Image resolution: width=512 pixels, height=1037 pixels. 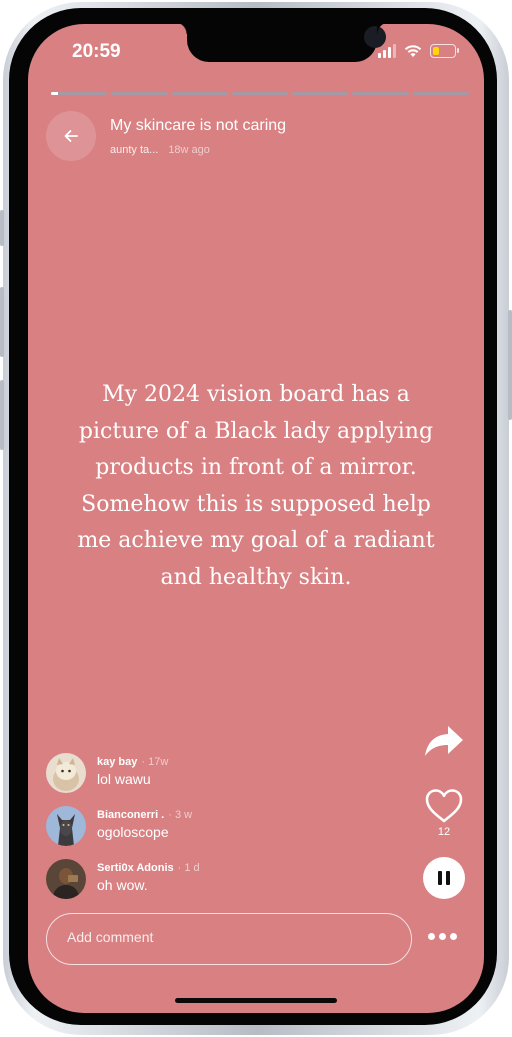 What do you see at coordinates (413, 51) in the screenshot?
I see `wifi-icon` at bounding box center [413, 51].